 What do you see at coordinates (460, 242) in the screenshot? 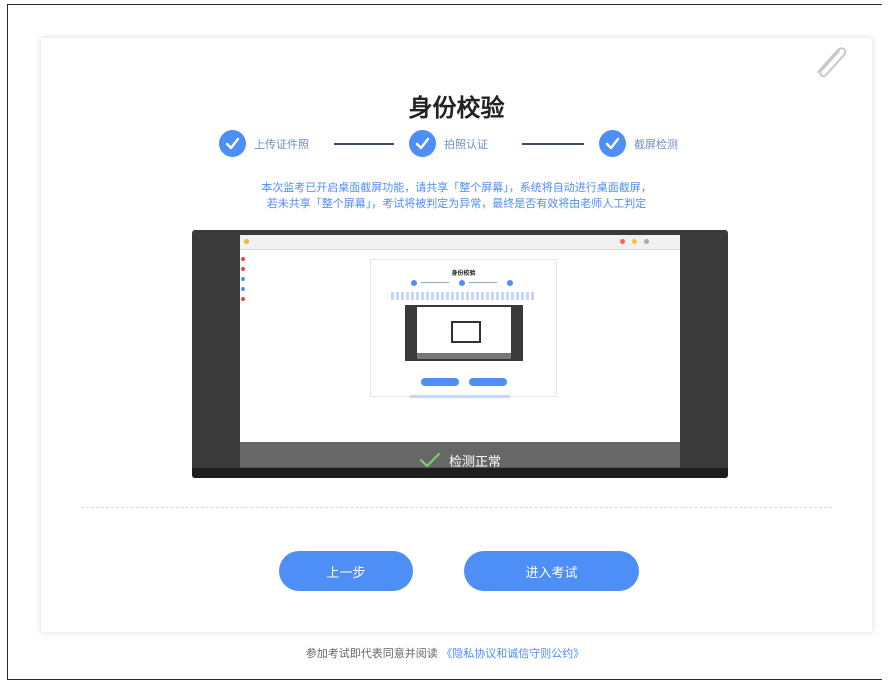
I see `browser-bar` at bounding box center [460, 242].